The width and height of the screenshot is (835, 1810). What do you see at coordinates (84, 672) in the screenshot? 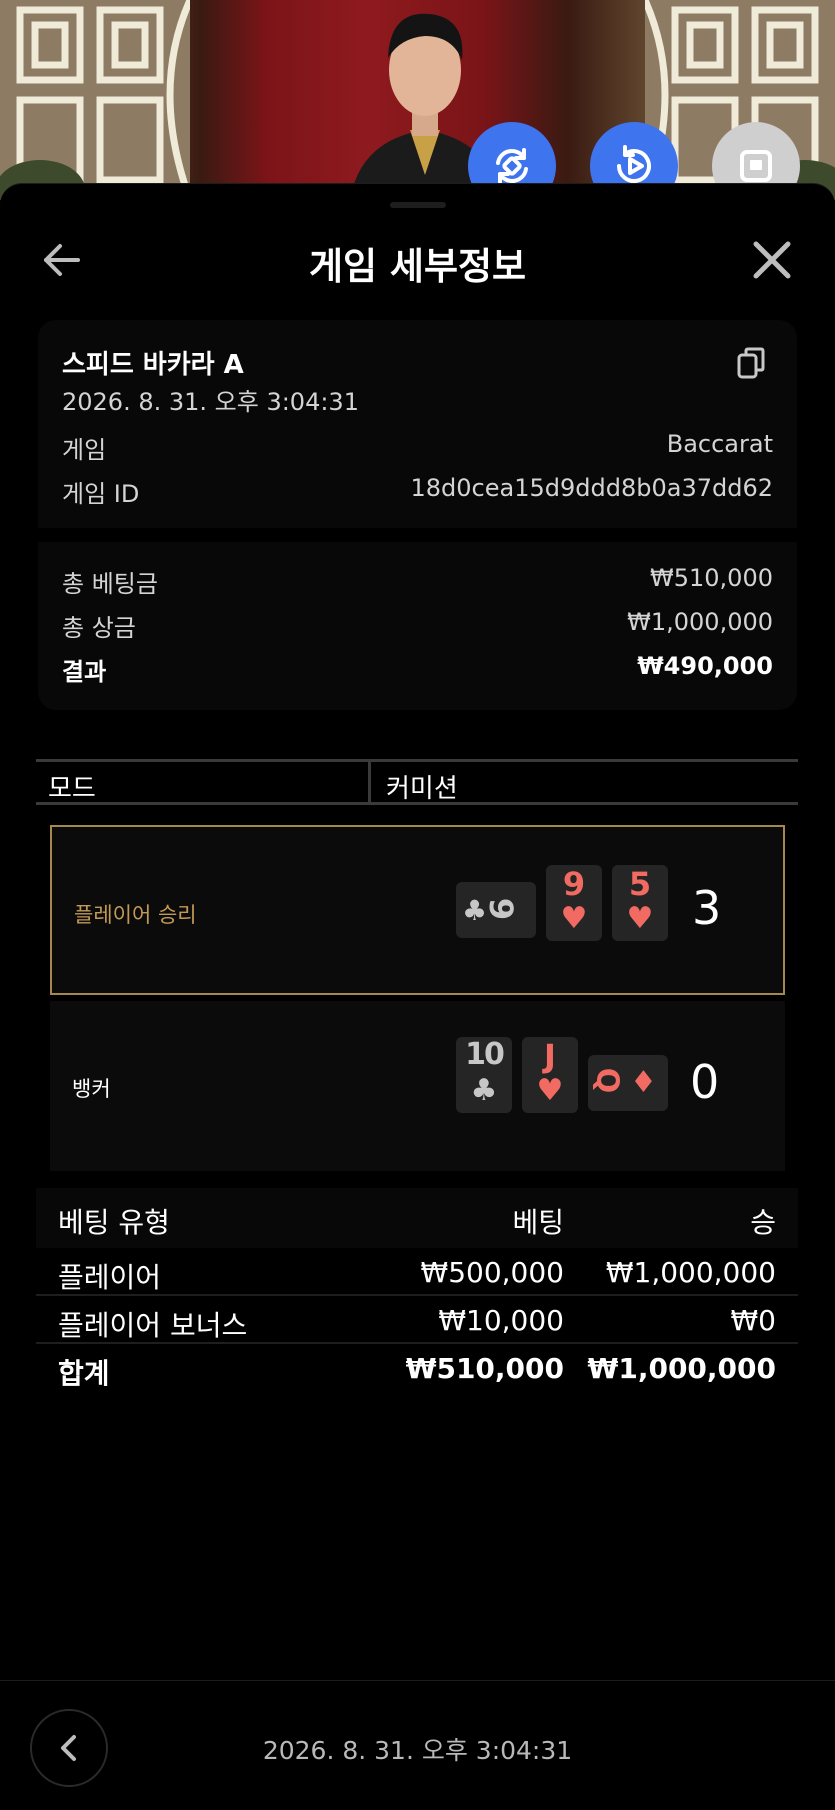
I see `result-label: 결과` at bounding box center [84, 672].